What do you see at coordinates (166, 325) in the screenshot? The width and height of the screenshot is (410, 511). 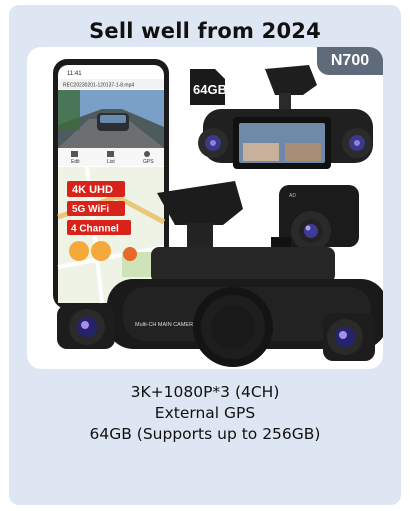 I see `camera-label: Multi-CH MAIN CAMERA` at bounding box center [166, 325].